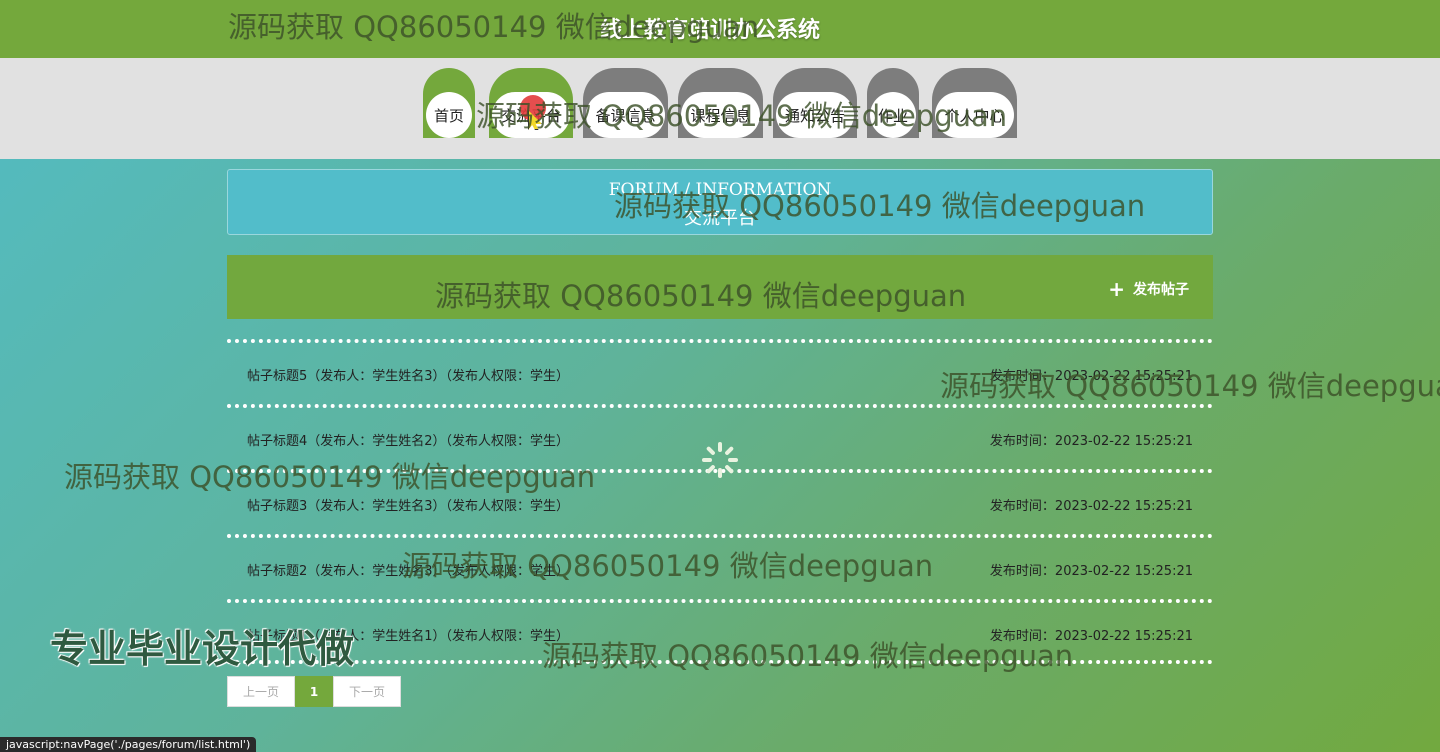 This screenshot has height=752, width=1440. Describe the element at coordinates (408, 504) in the screenshot. I see `post-title: 帖子标题3（发布人：学生姓名3）（发布人权限：学生）` at that location.